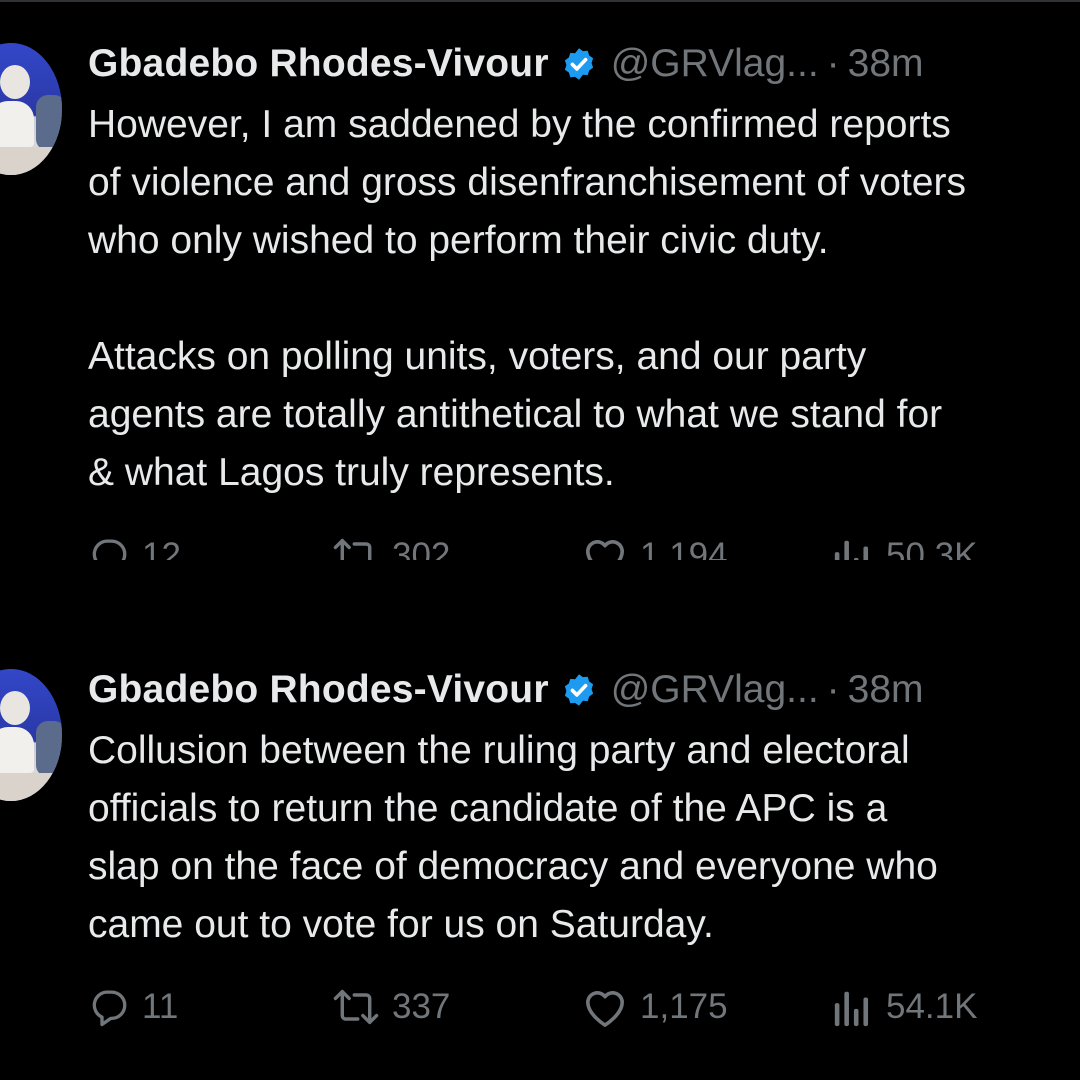 This screenshot has width=1080, height=1080. What do you see at coordinates (684, 548) in the screenshot?
I see `like-count: 1,194` at bounding box center [684, 548].